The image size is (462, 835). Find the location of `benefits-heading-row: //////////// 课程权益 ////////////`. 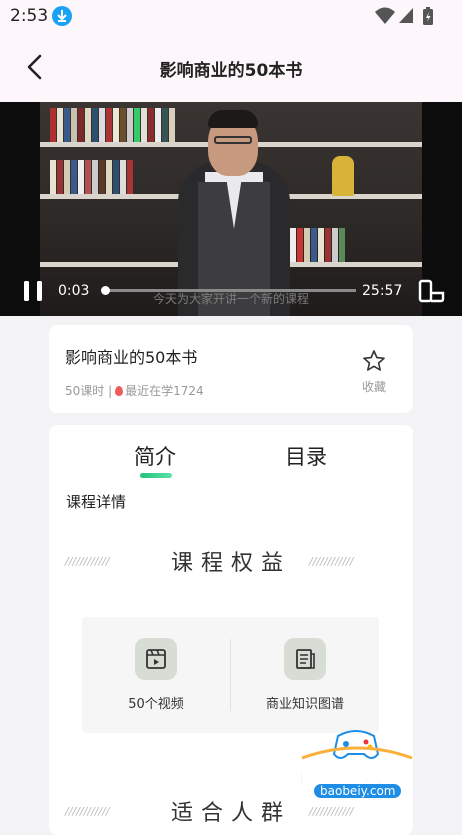

benefits-heading-row: //////////// 课程权益 //////////// is located at coordinates (231, 560).